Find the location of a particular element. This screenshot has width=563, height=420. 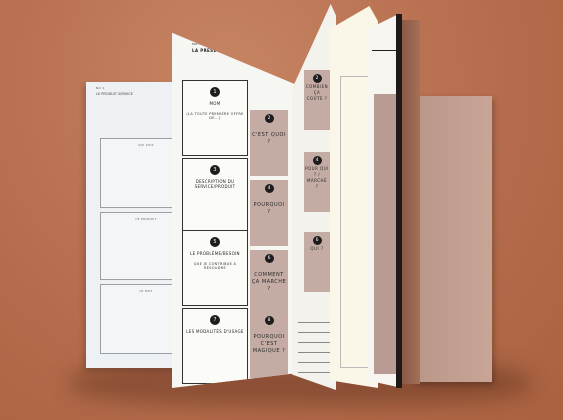

question-box-7: 7 LES MODALITÉS D'USAGE is located at coordinates (215, 346).